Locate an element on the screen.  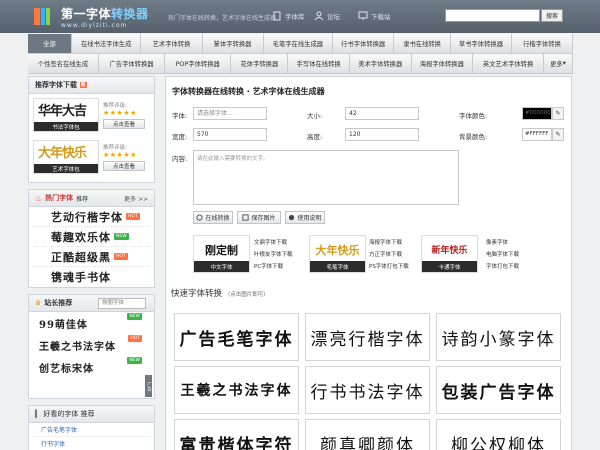
nav-tab-seal-font: 篆体字转换器 is located at coordinates (233, 44).